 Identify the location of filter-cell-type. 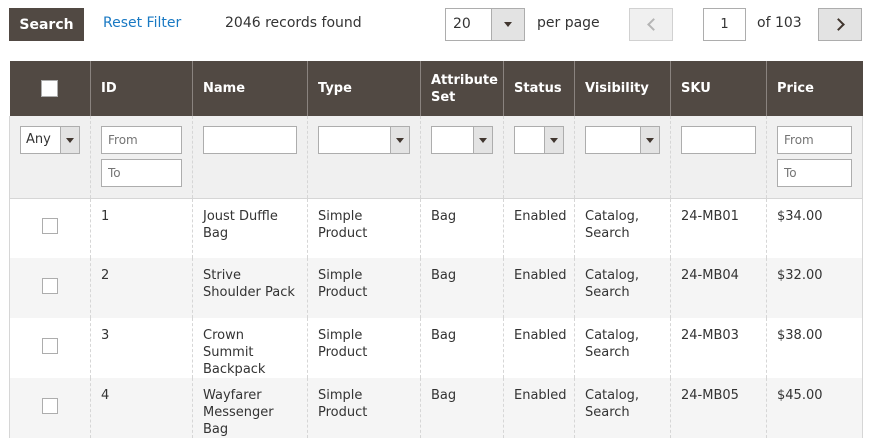
(364, 157).